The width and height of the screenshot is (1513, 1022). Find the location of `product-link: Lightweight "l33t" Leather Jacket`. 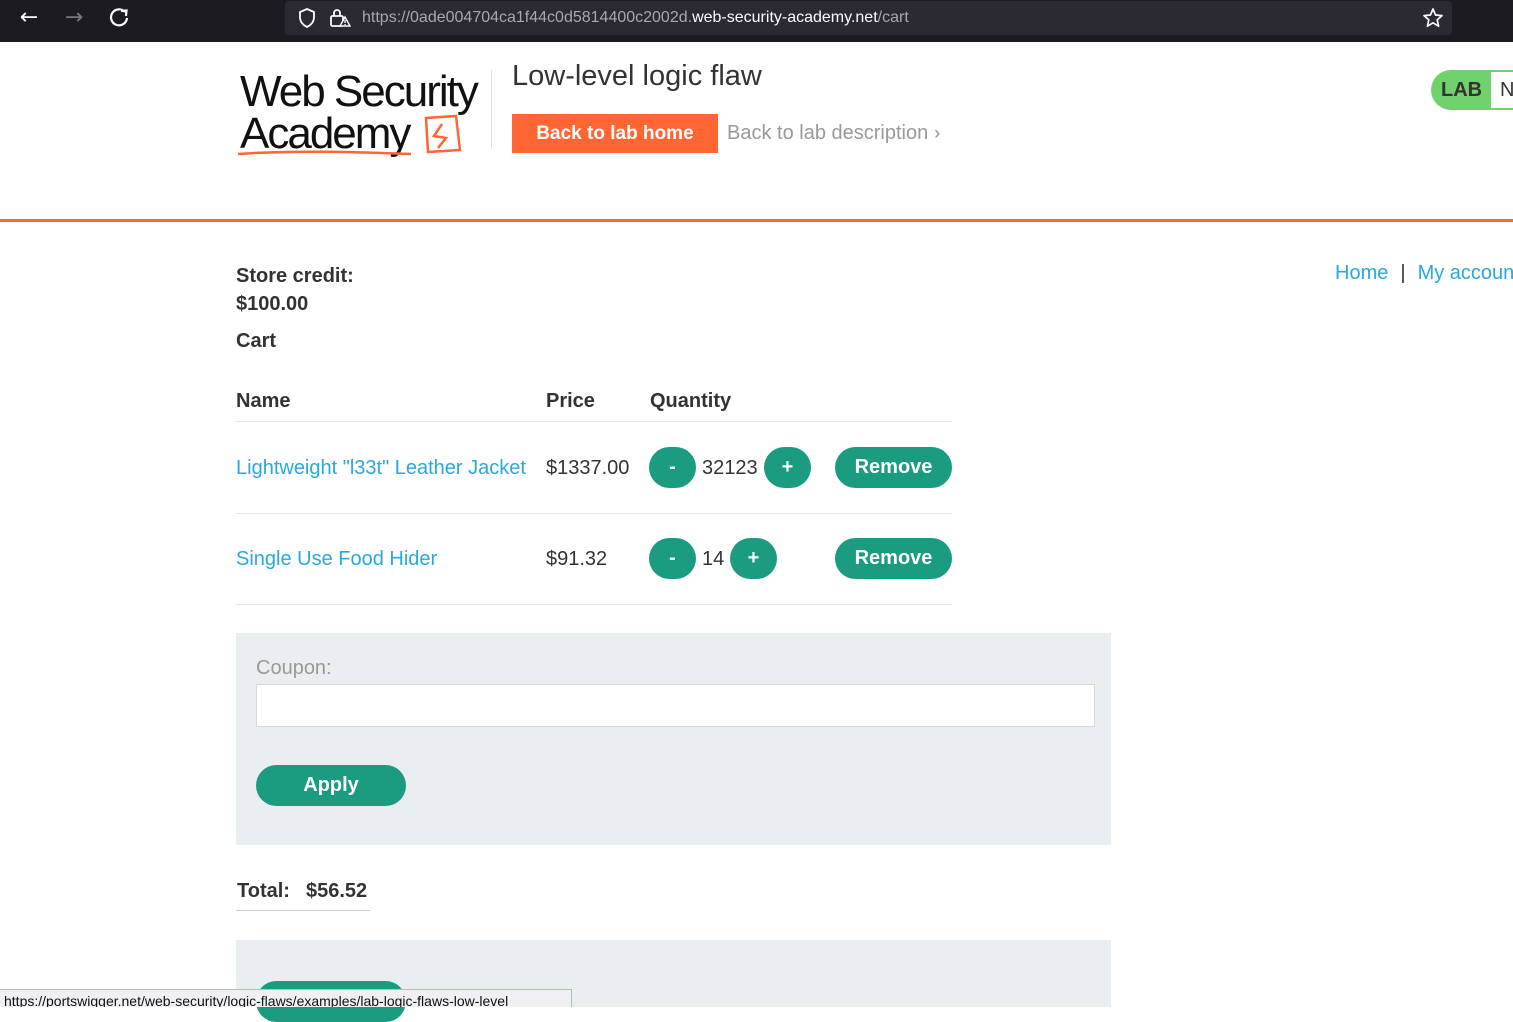

product-link: Lightweight "l33t" Leather Jacket is located at coordinates (381, 468).